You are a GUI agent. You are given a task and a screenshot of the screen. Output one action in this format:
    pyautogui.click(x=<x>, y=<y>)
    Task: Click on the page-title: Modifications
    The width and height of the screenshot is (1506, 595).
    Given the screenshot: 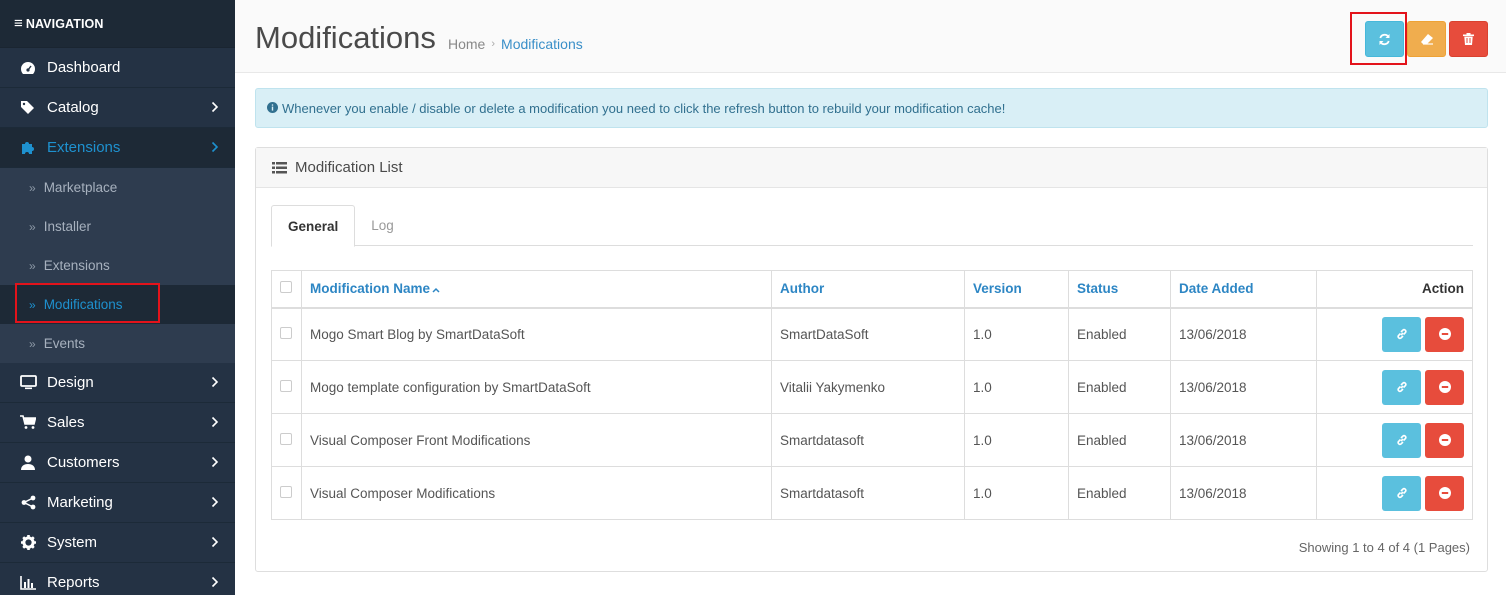 What is the action you would take?
    pyautogui.click(x=345, y=37)
    